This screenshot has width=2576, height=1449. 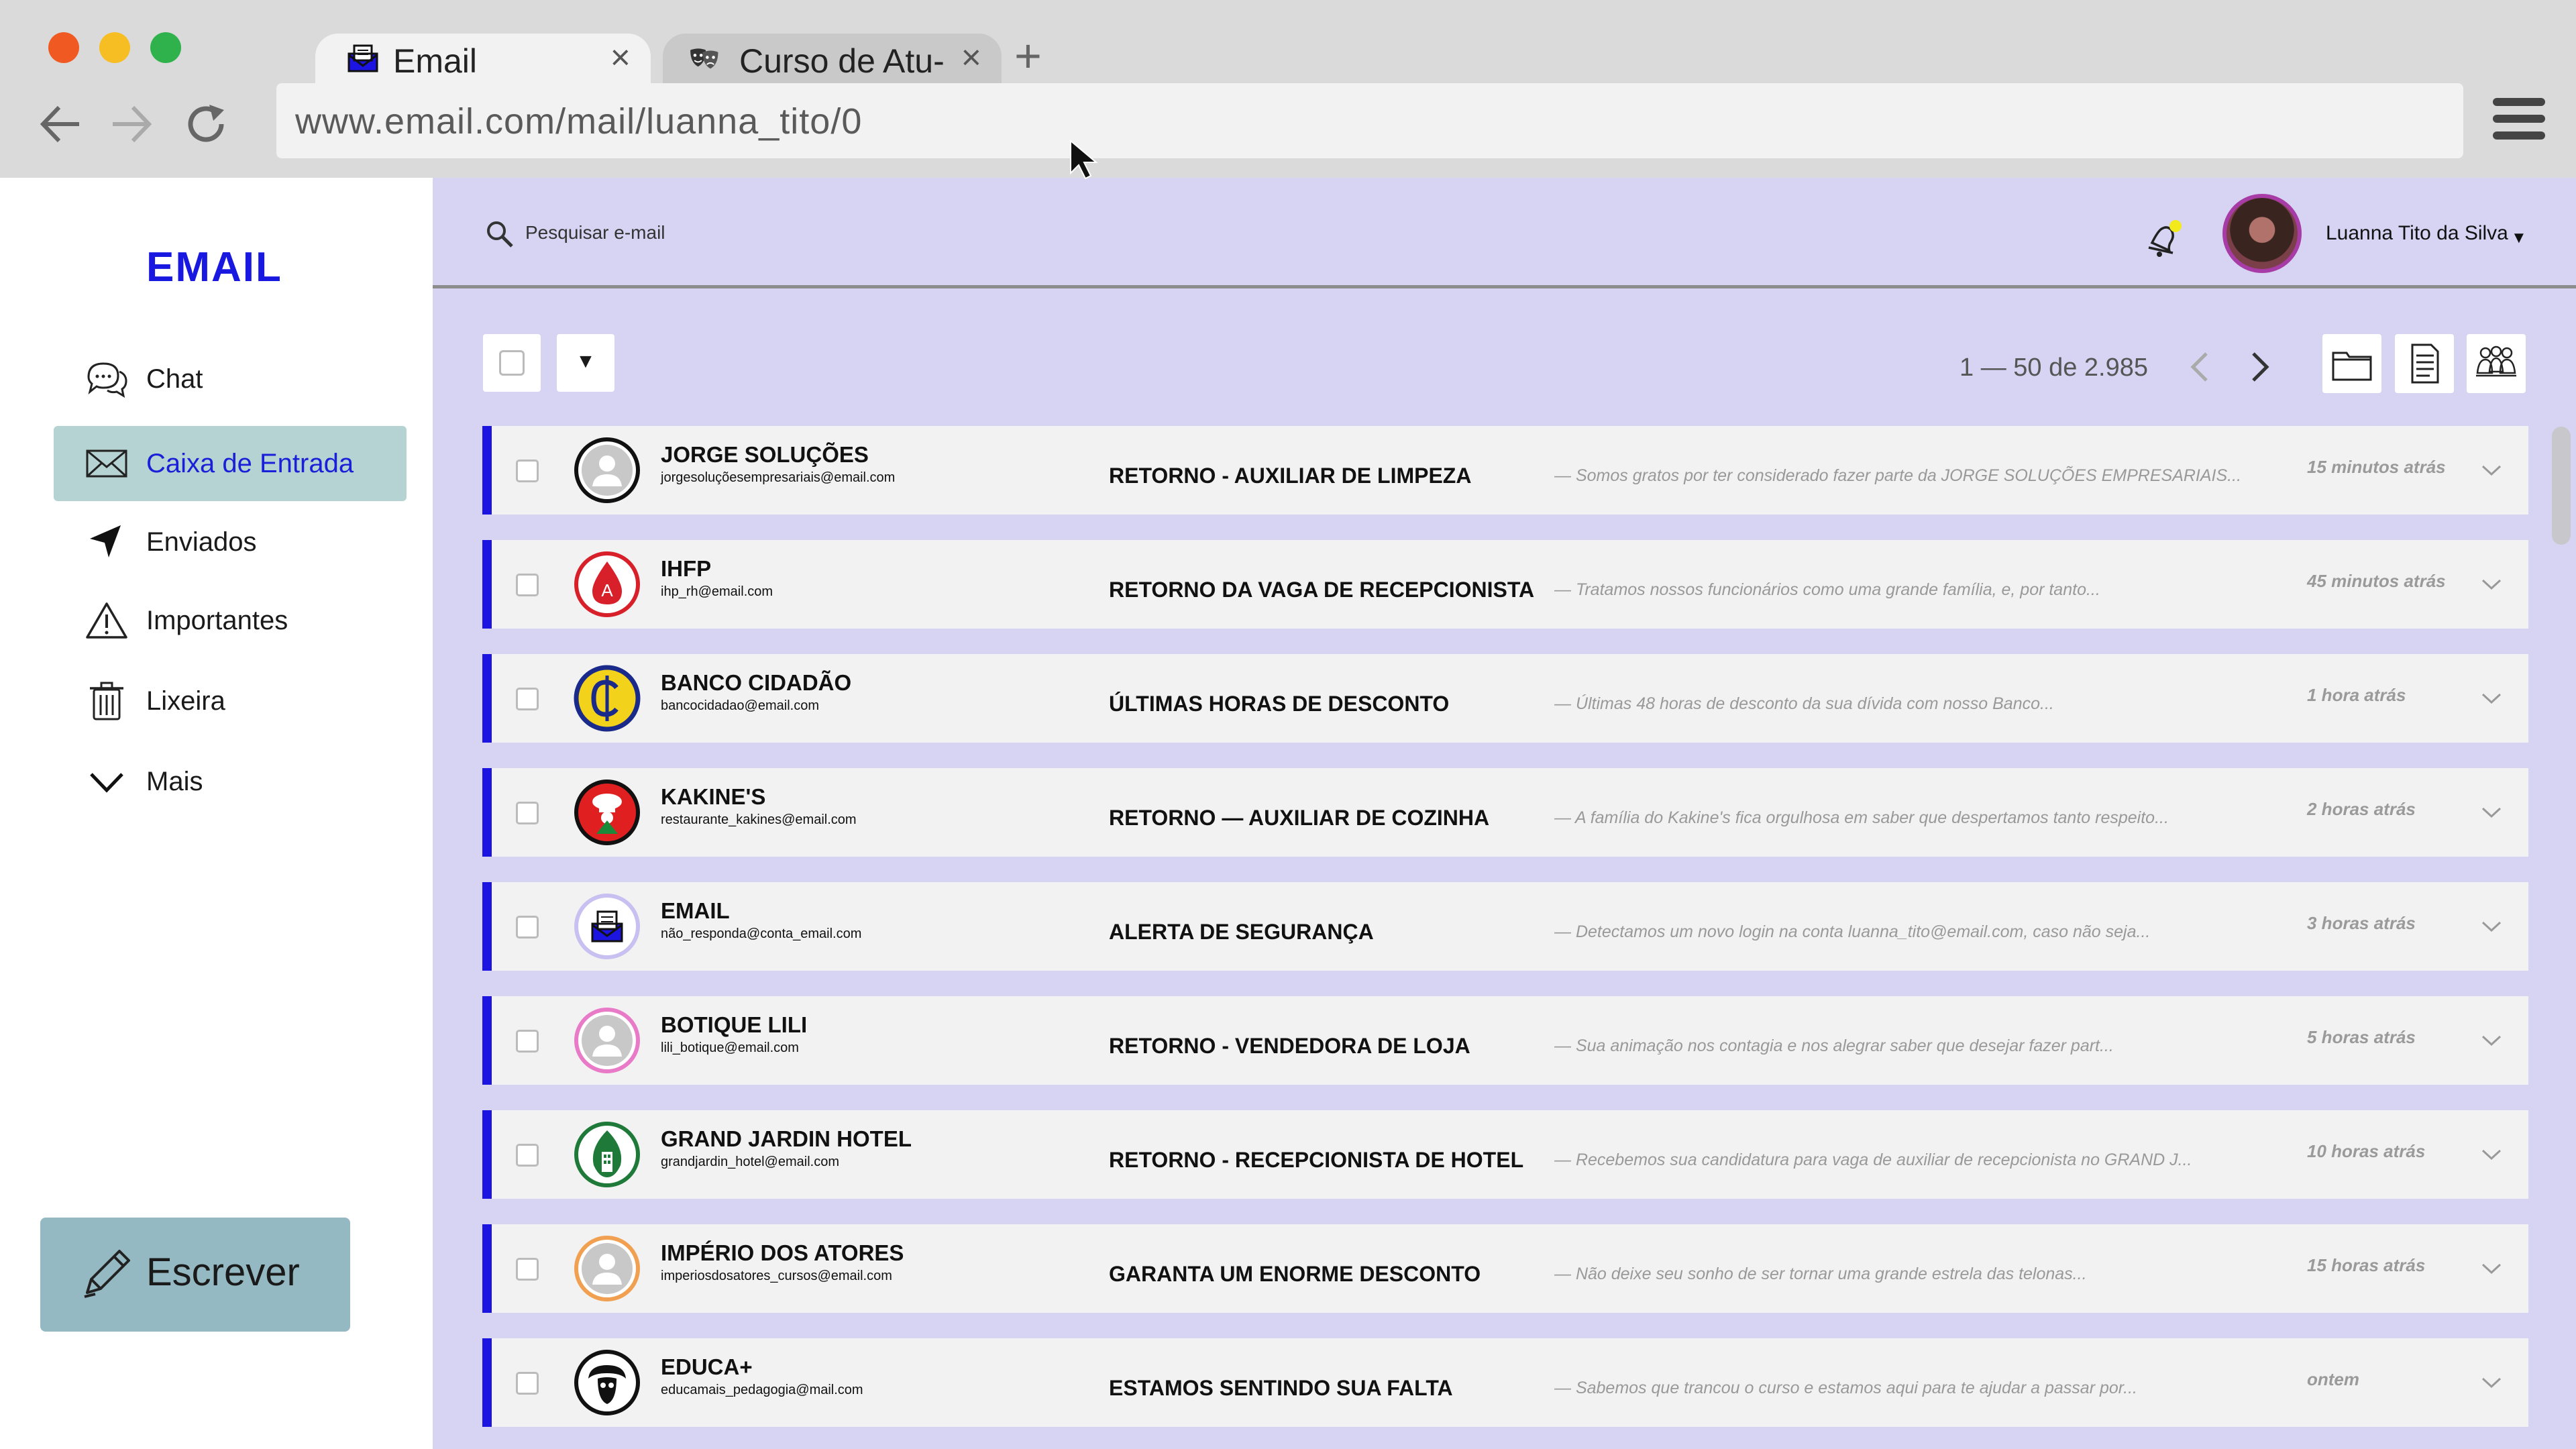 I want to click on envelope-icon, so click(x=106, y=463).